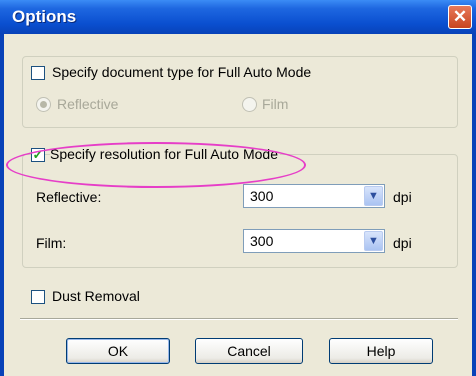  I want to click on cancel-button: Cancel, so click(249, 351).